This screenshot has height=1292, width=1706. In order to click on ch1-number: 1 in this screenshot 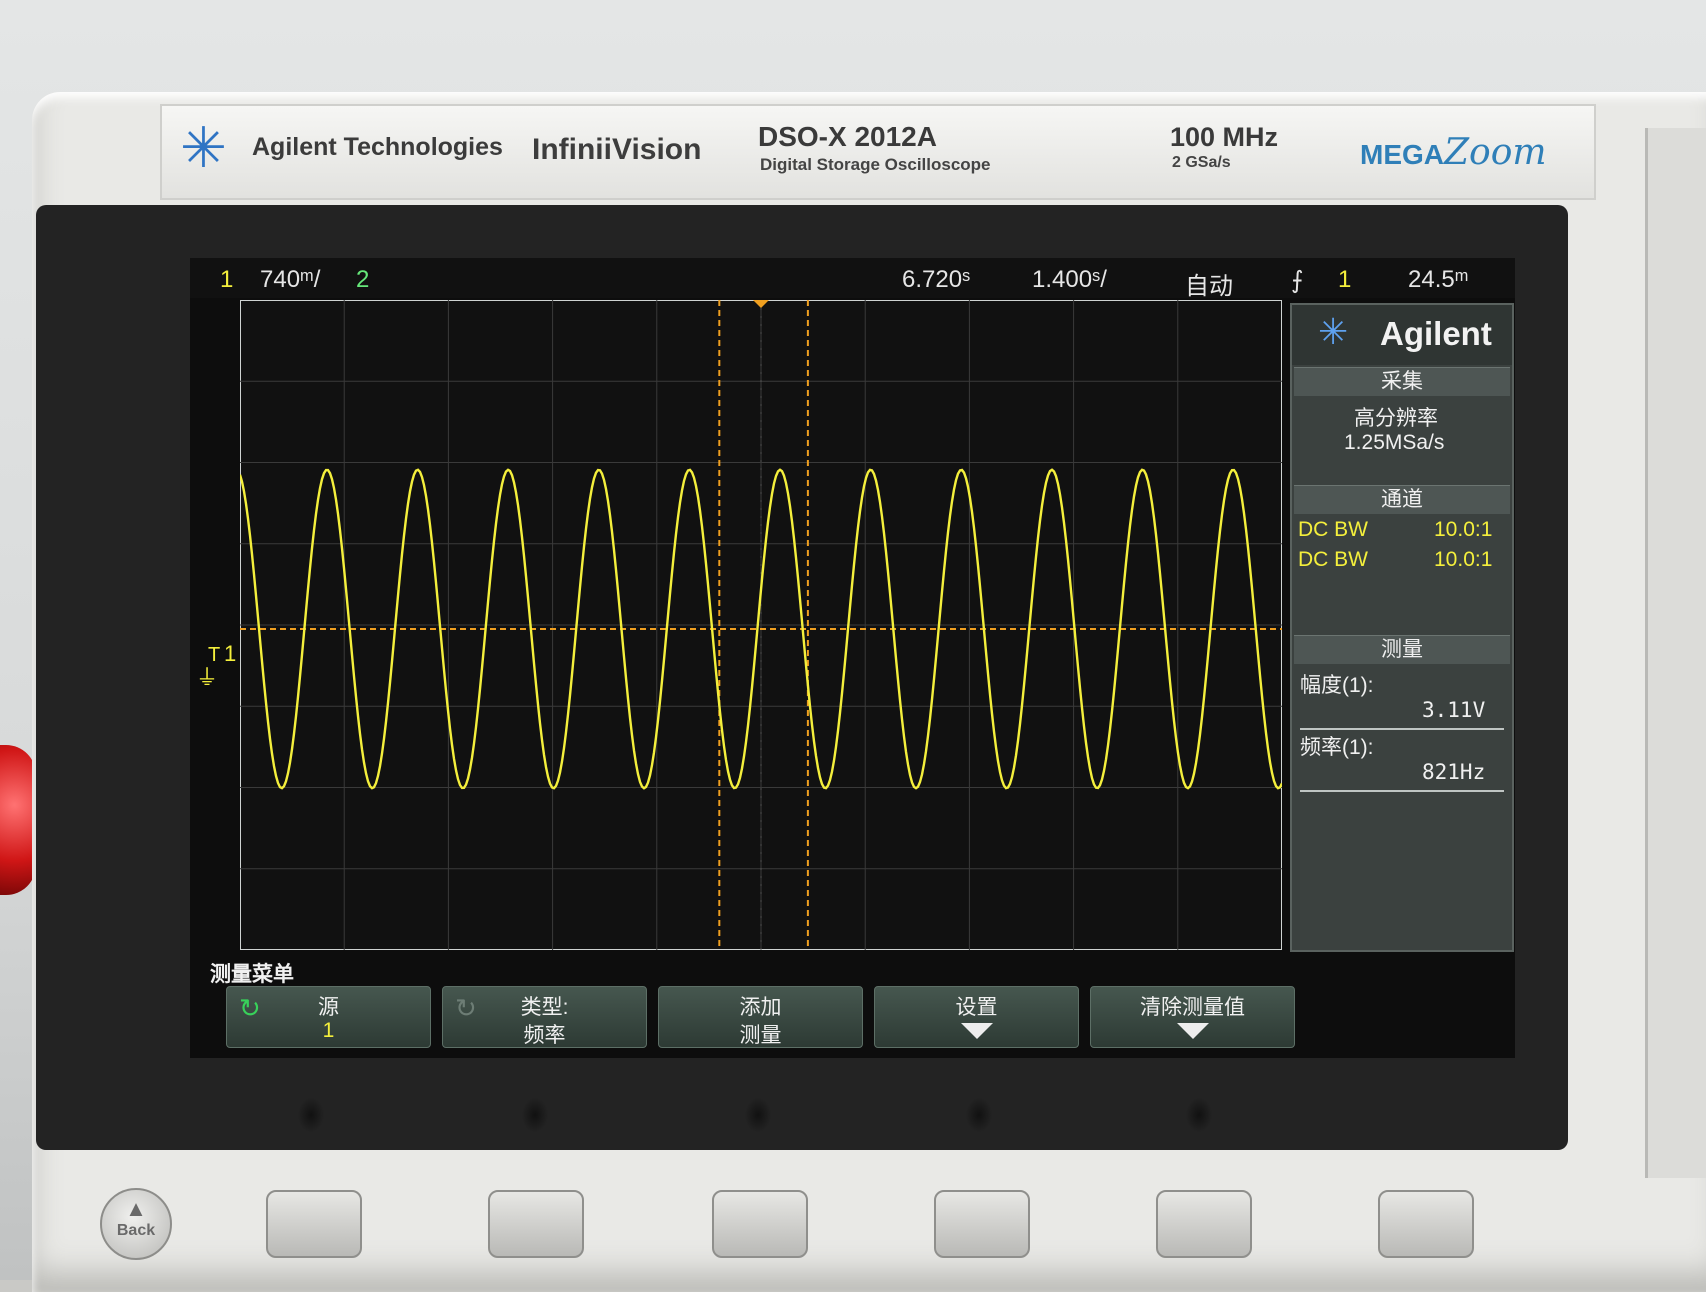, I will do `click(226, 280)`.